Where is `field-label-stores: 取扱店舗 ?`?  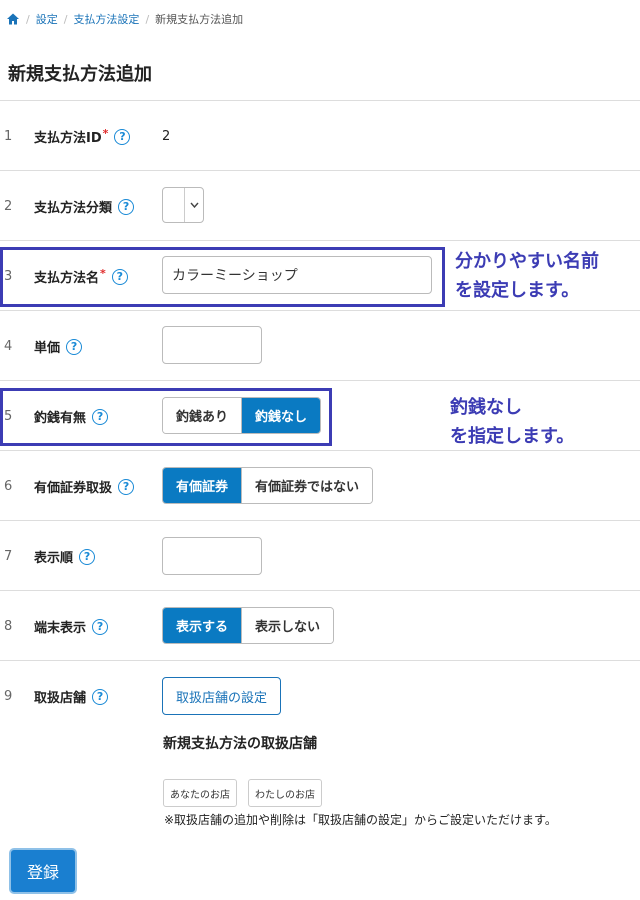 field-label-stores: 取扱店舗 ? is located at coordinates (71, 696).